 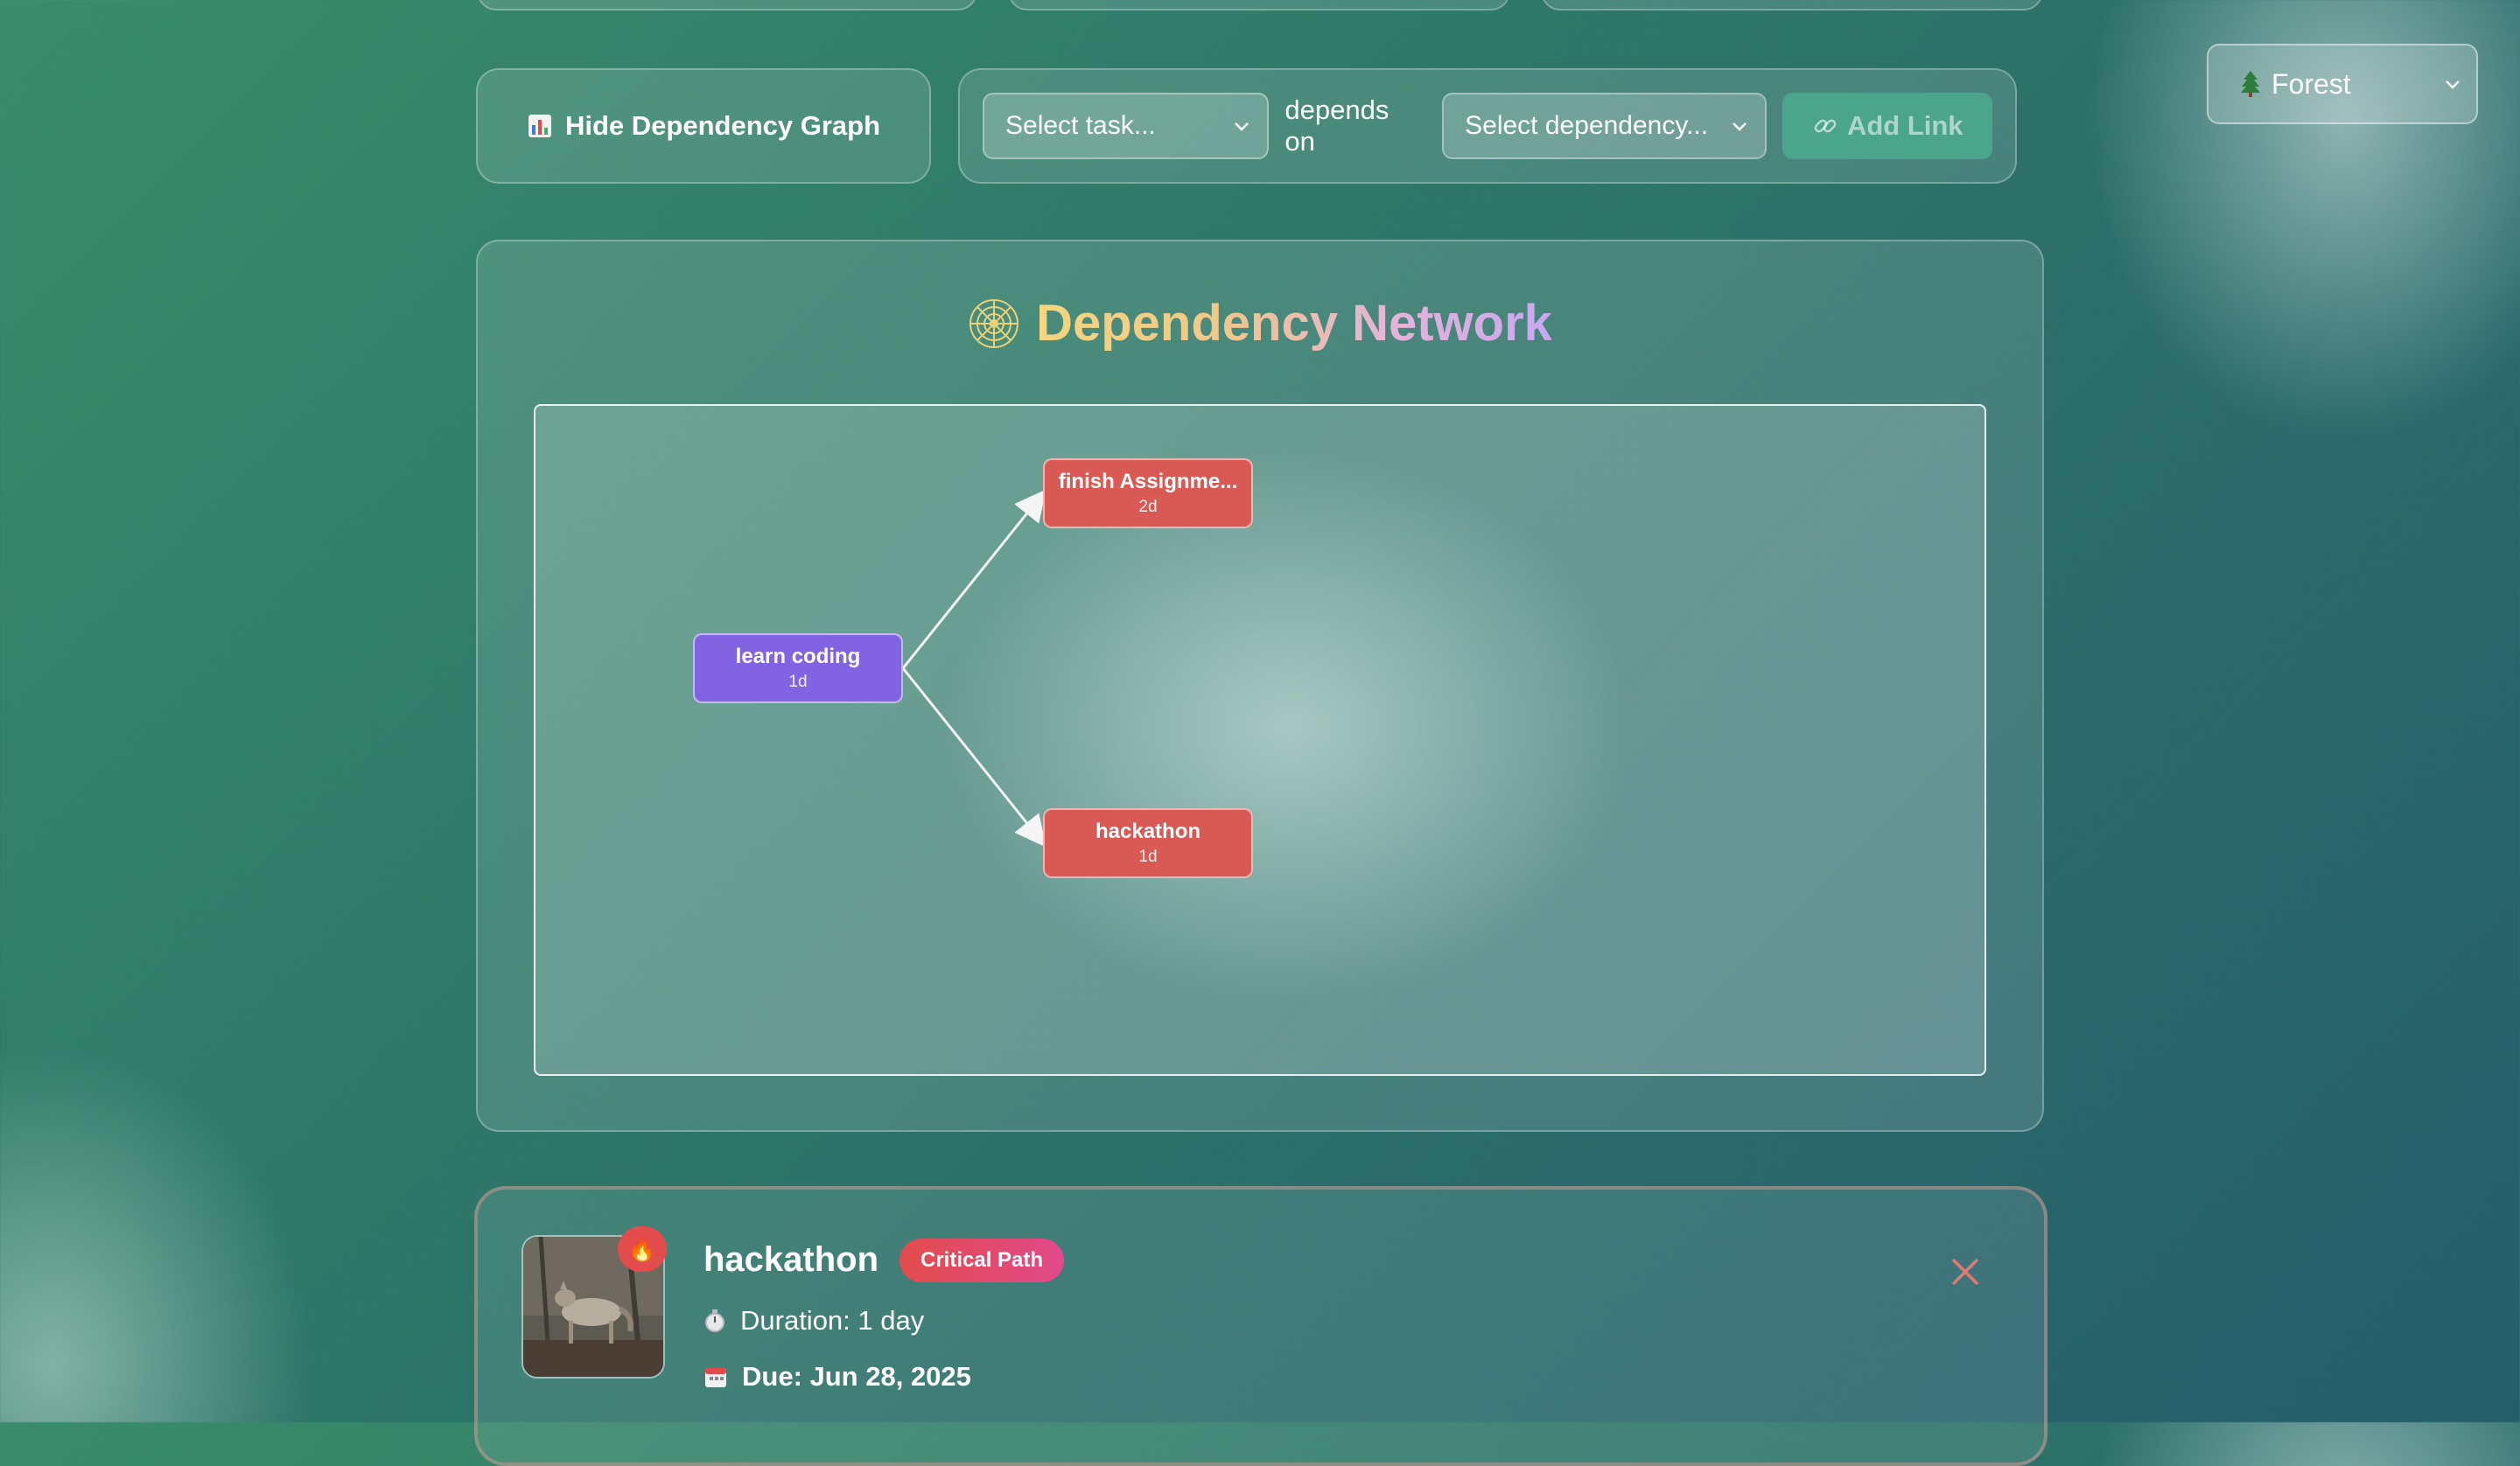 What do you see at coordinates (2311, 83) in the screenshot?
I see `theme-select-value: Forest` at bounding box center [2311, 83].